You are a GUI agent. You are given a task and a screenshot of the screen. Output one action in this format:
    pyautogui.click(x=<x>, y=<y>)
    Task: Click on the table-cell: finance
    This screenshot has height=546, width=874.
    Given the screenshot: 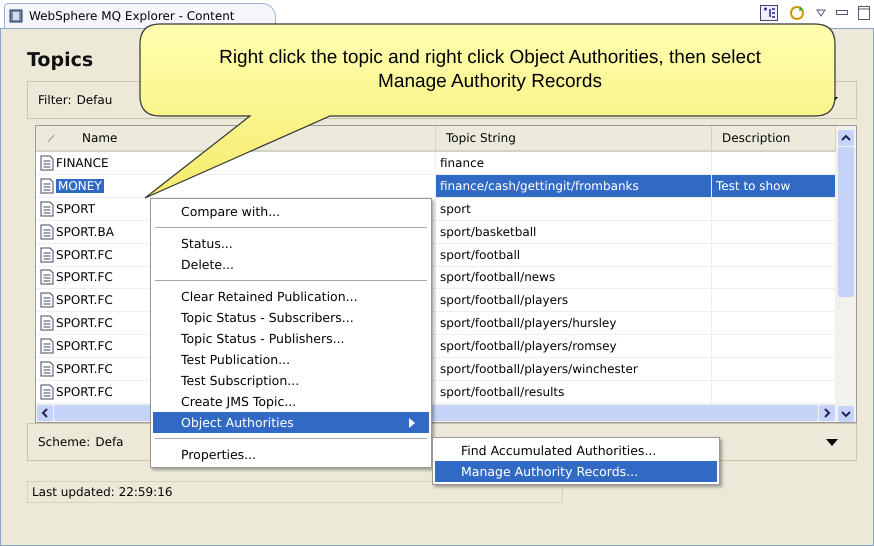 What is the action you would take?
    pyautogui.click(x=462, y=163)
    